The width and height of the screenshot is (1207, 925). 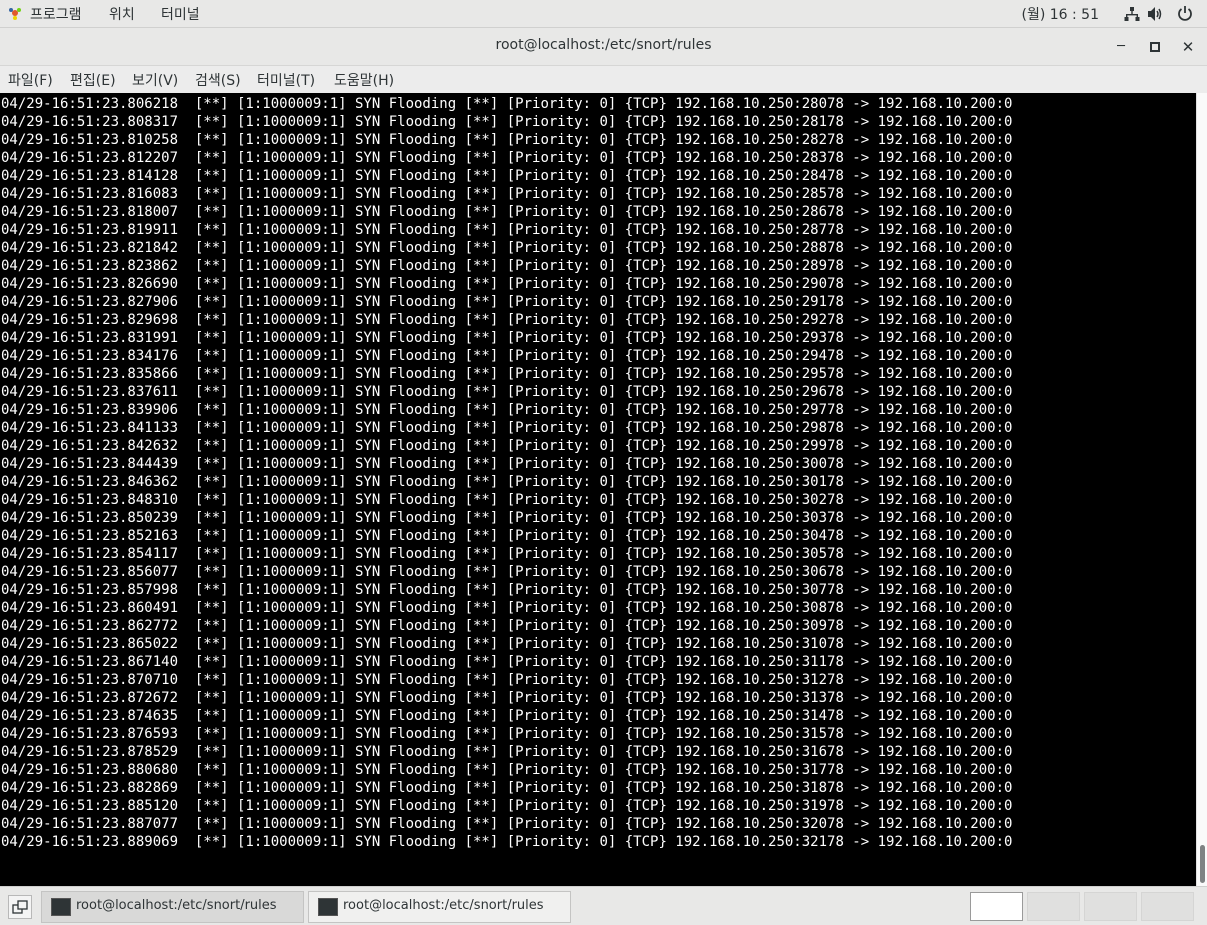 I want to click on menu-help: 도움말(H), so click(x=364, y=80).